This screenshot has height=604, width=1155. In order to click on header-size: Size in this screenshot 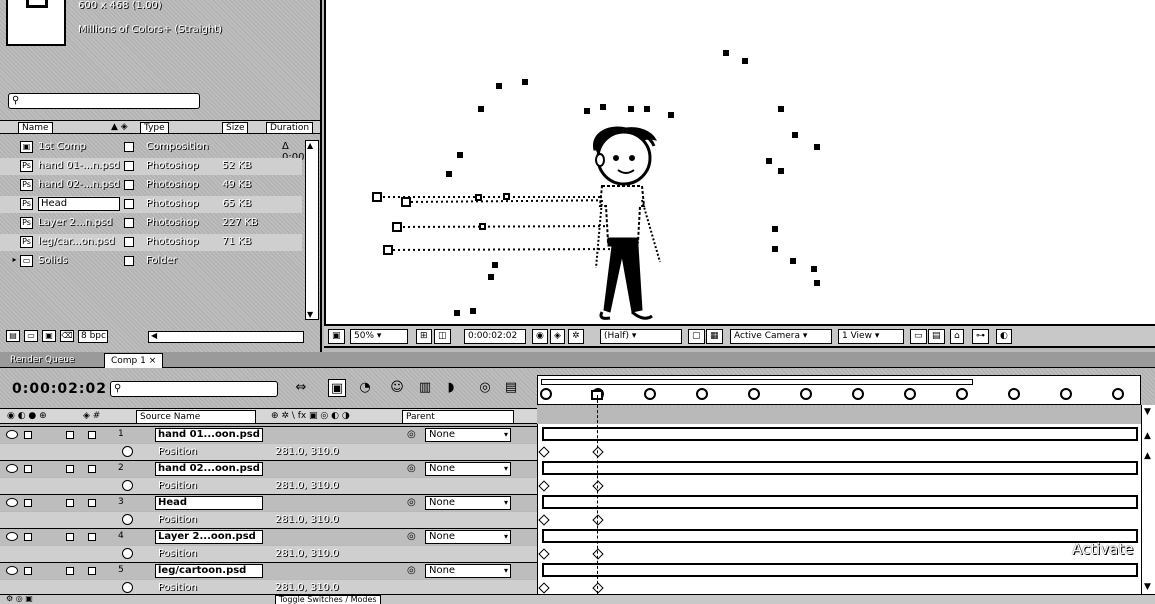, I will do `click(235, 128)`.